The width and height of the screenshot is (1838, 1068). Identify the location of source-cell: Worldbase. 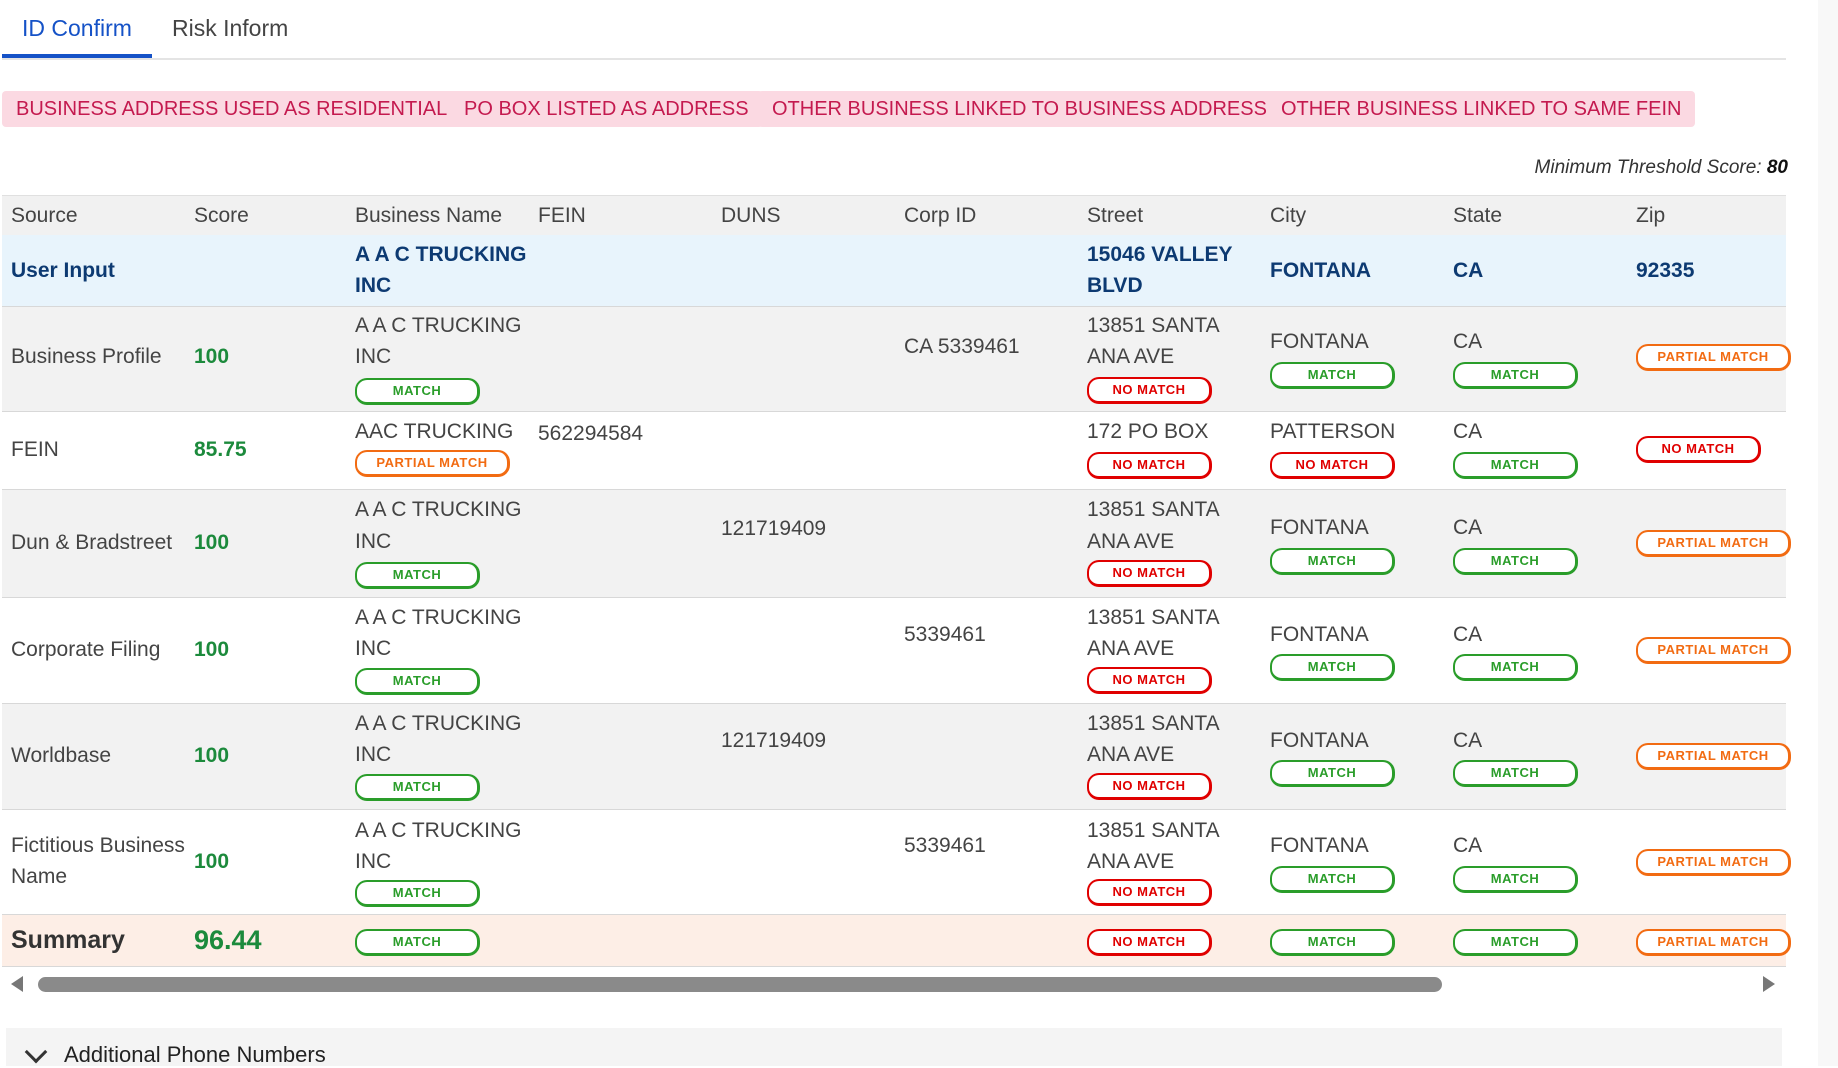
(61, 755).